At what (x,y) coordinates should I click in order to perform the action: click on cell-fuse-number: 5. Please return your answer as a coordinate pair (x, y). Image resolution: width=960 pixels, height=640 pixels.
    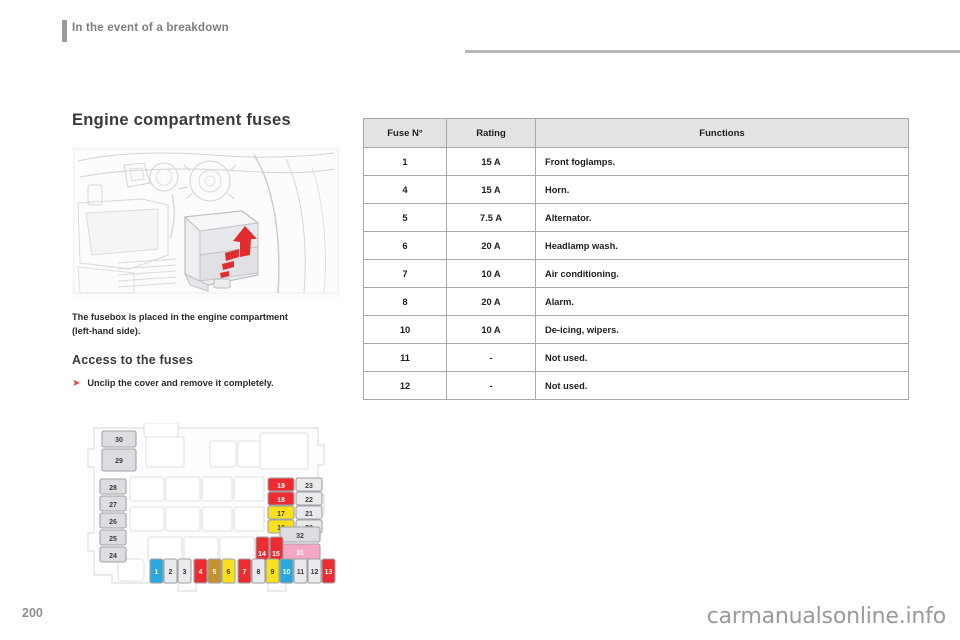
    Looking at the image, I should click on (405, 217).